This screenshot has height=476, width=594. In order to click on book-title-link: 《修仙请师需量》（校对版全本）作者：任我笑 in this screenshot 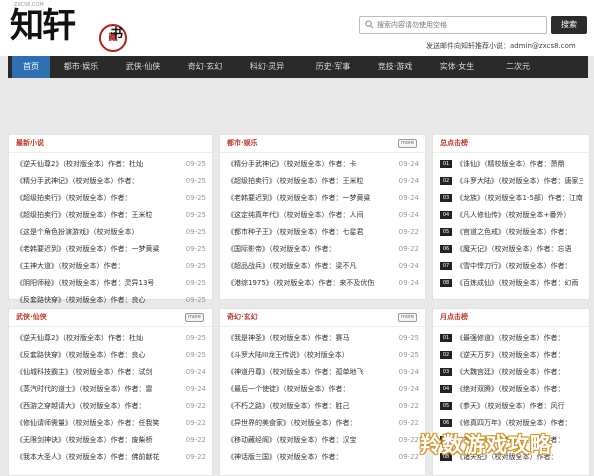, I will do `click(97, 423)`.